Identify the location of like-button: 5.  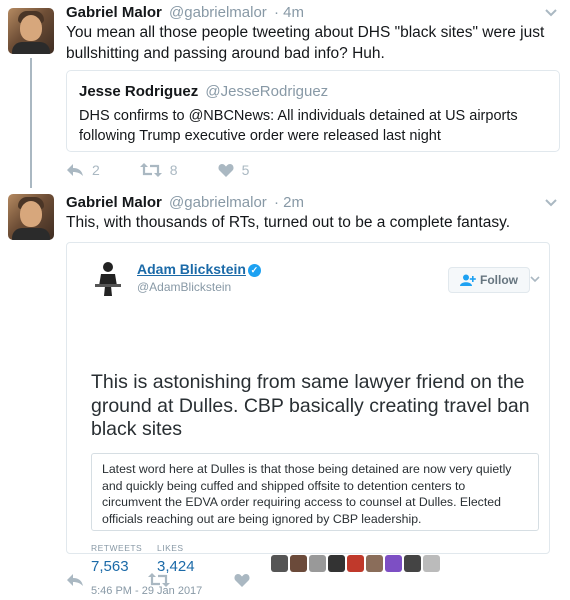
(234, 170).